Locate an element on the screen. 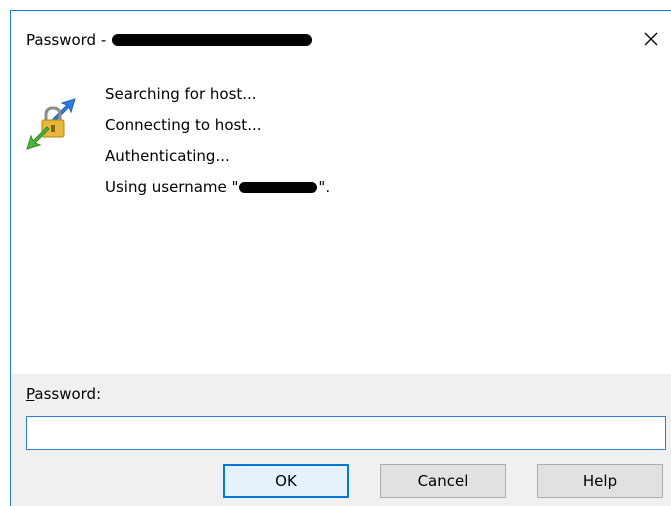 This screenshot has height=506, width=671. cancel-button: Cancel is located at coordinates (443, 481).